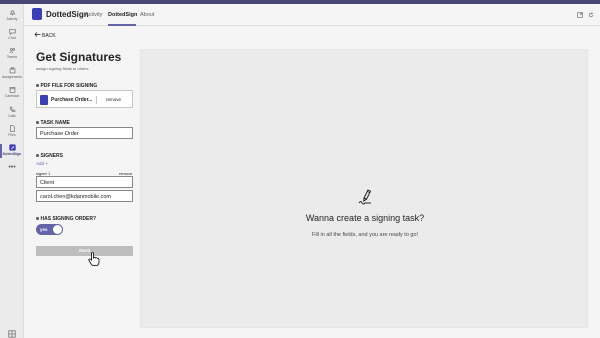 This screenshot has width=600, height=338. What do you see at coordinates (12, 13) in the screenshot?
I see `bell-icon` at bounding box center [12, 13].